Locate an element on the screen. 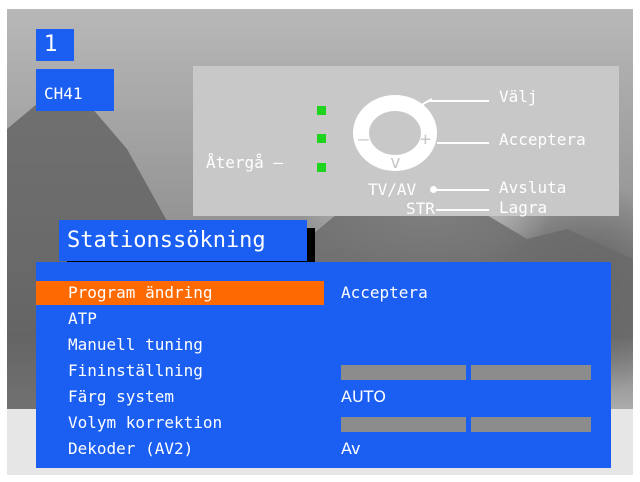 This screenshot has height=482, width=640. channel-number: 1 is located at coordinates (55, 45).